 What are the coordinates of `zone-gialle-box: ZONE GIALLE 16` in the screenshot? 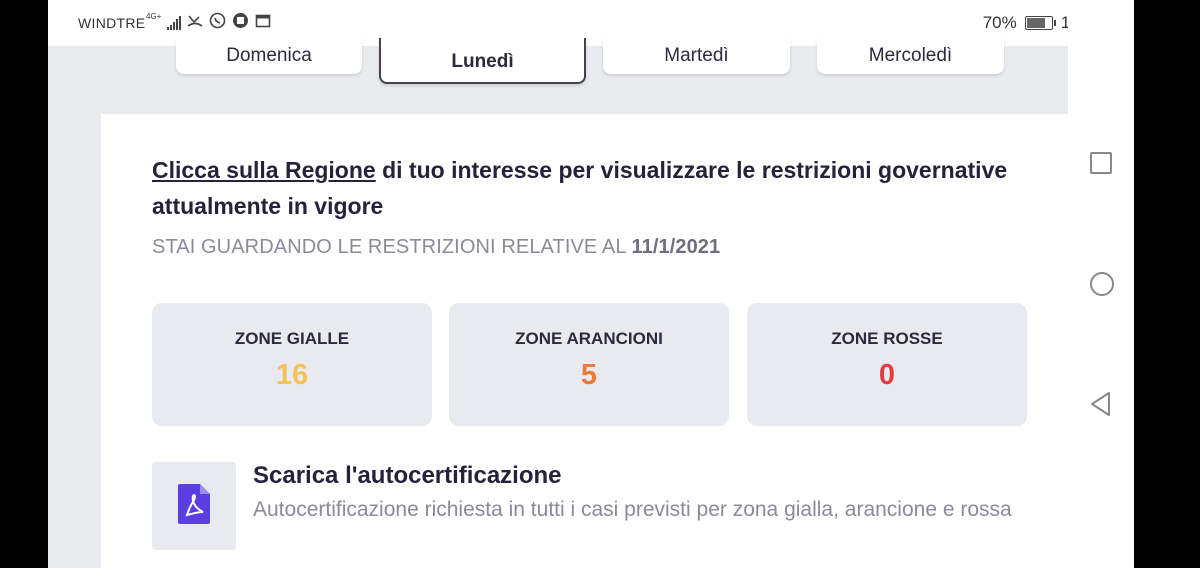 It's located at (292, 364).